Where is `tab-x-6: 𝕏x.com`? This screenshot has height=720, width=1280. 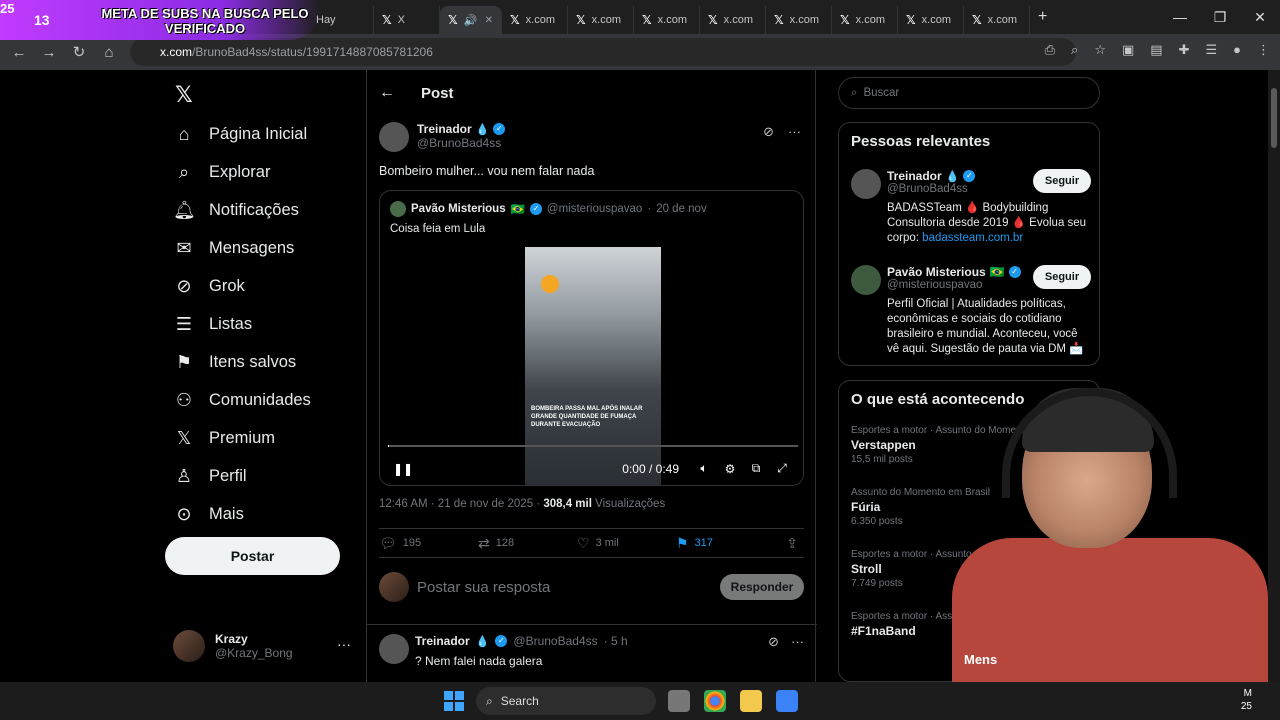
tab-x-6: 𝕏x.com is located at coordinates (733, 20).